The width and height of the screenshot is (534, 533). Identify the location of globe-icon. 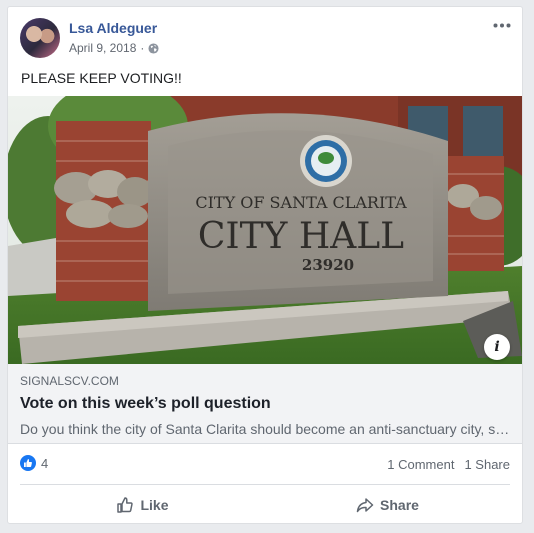
(153, 48).